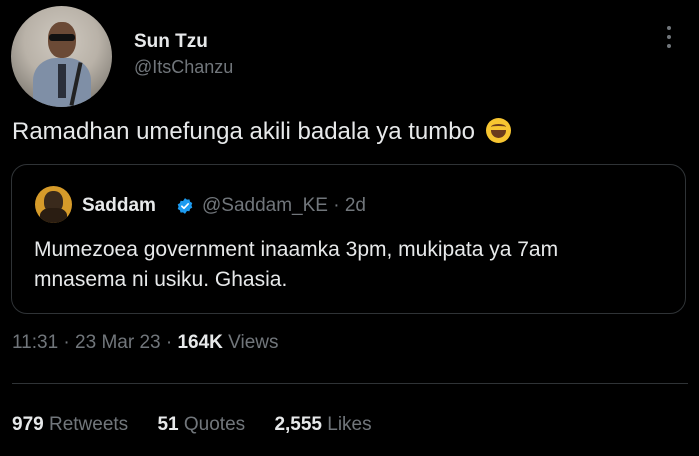 The image size is (699, 456). What do you see at coordinates (265, 205) in the screenshot?
I see `quoted-author-handle: @Saddam_KE` at bounding box center [265, 205].